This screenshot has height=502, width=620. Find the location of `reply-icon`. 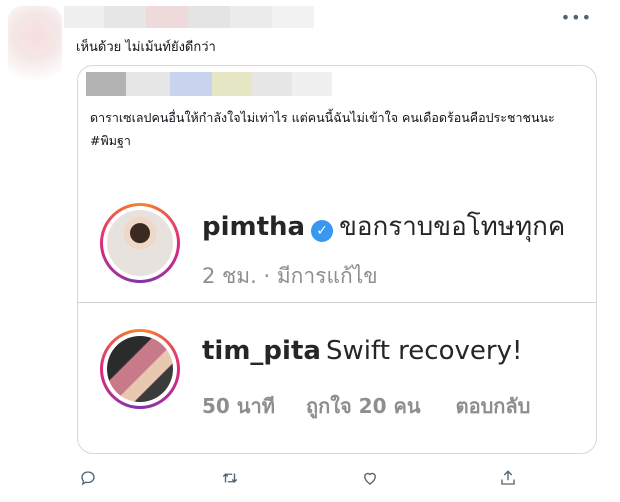

reply-icon is located at coordinates (88, 478).